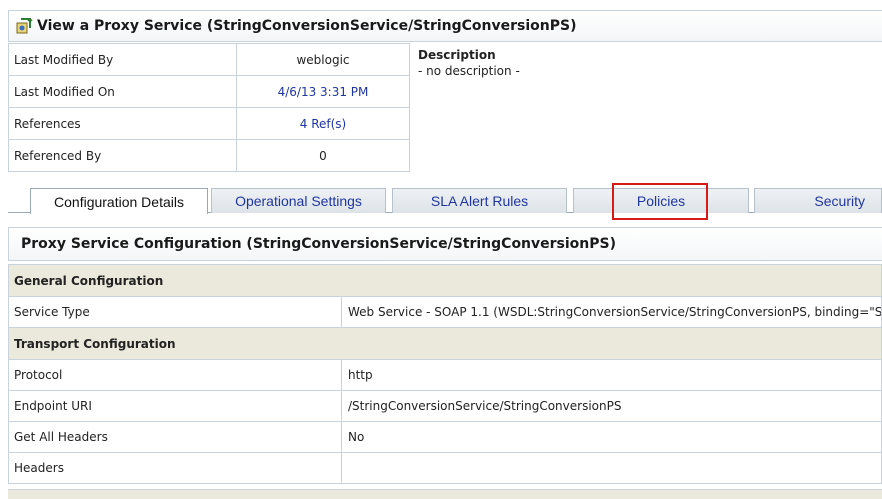 The height and width of the screenshot is (499, 882). I want to click on last-modified-on-link: 4/6/13 3:31 PM, so click(323, 92).